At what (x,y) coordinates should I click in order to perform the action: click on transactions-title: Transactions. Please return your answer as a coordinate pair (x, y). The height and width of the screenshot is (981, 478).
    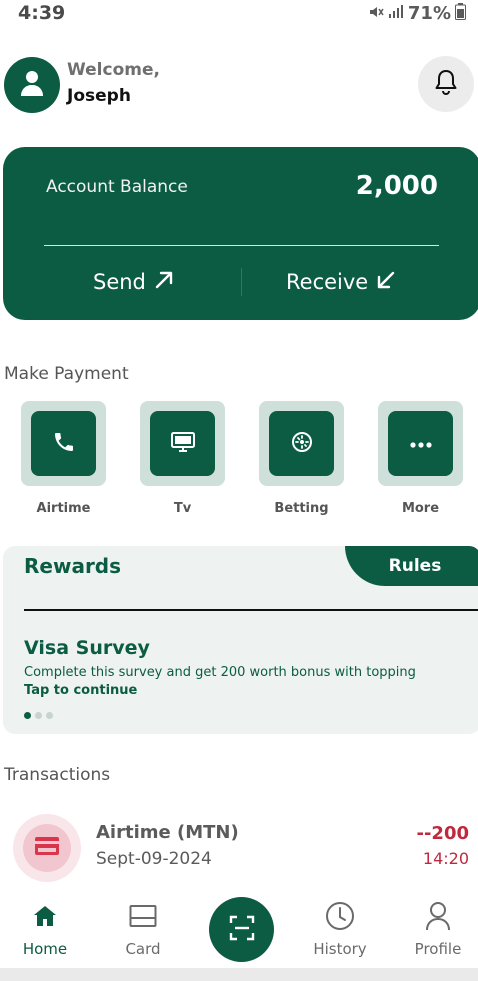
    Looking at the image, I should click on (57, 775).